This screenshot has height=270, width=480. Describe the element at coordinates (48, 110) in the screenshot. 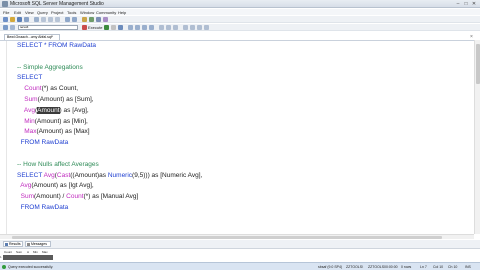

I see `selected-text: Amount` at that location.